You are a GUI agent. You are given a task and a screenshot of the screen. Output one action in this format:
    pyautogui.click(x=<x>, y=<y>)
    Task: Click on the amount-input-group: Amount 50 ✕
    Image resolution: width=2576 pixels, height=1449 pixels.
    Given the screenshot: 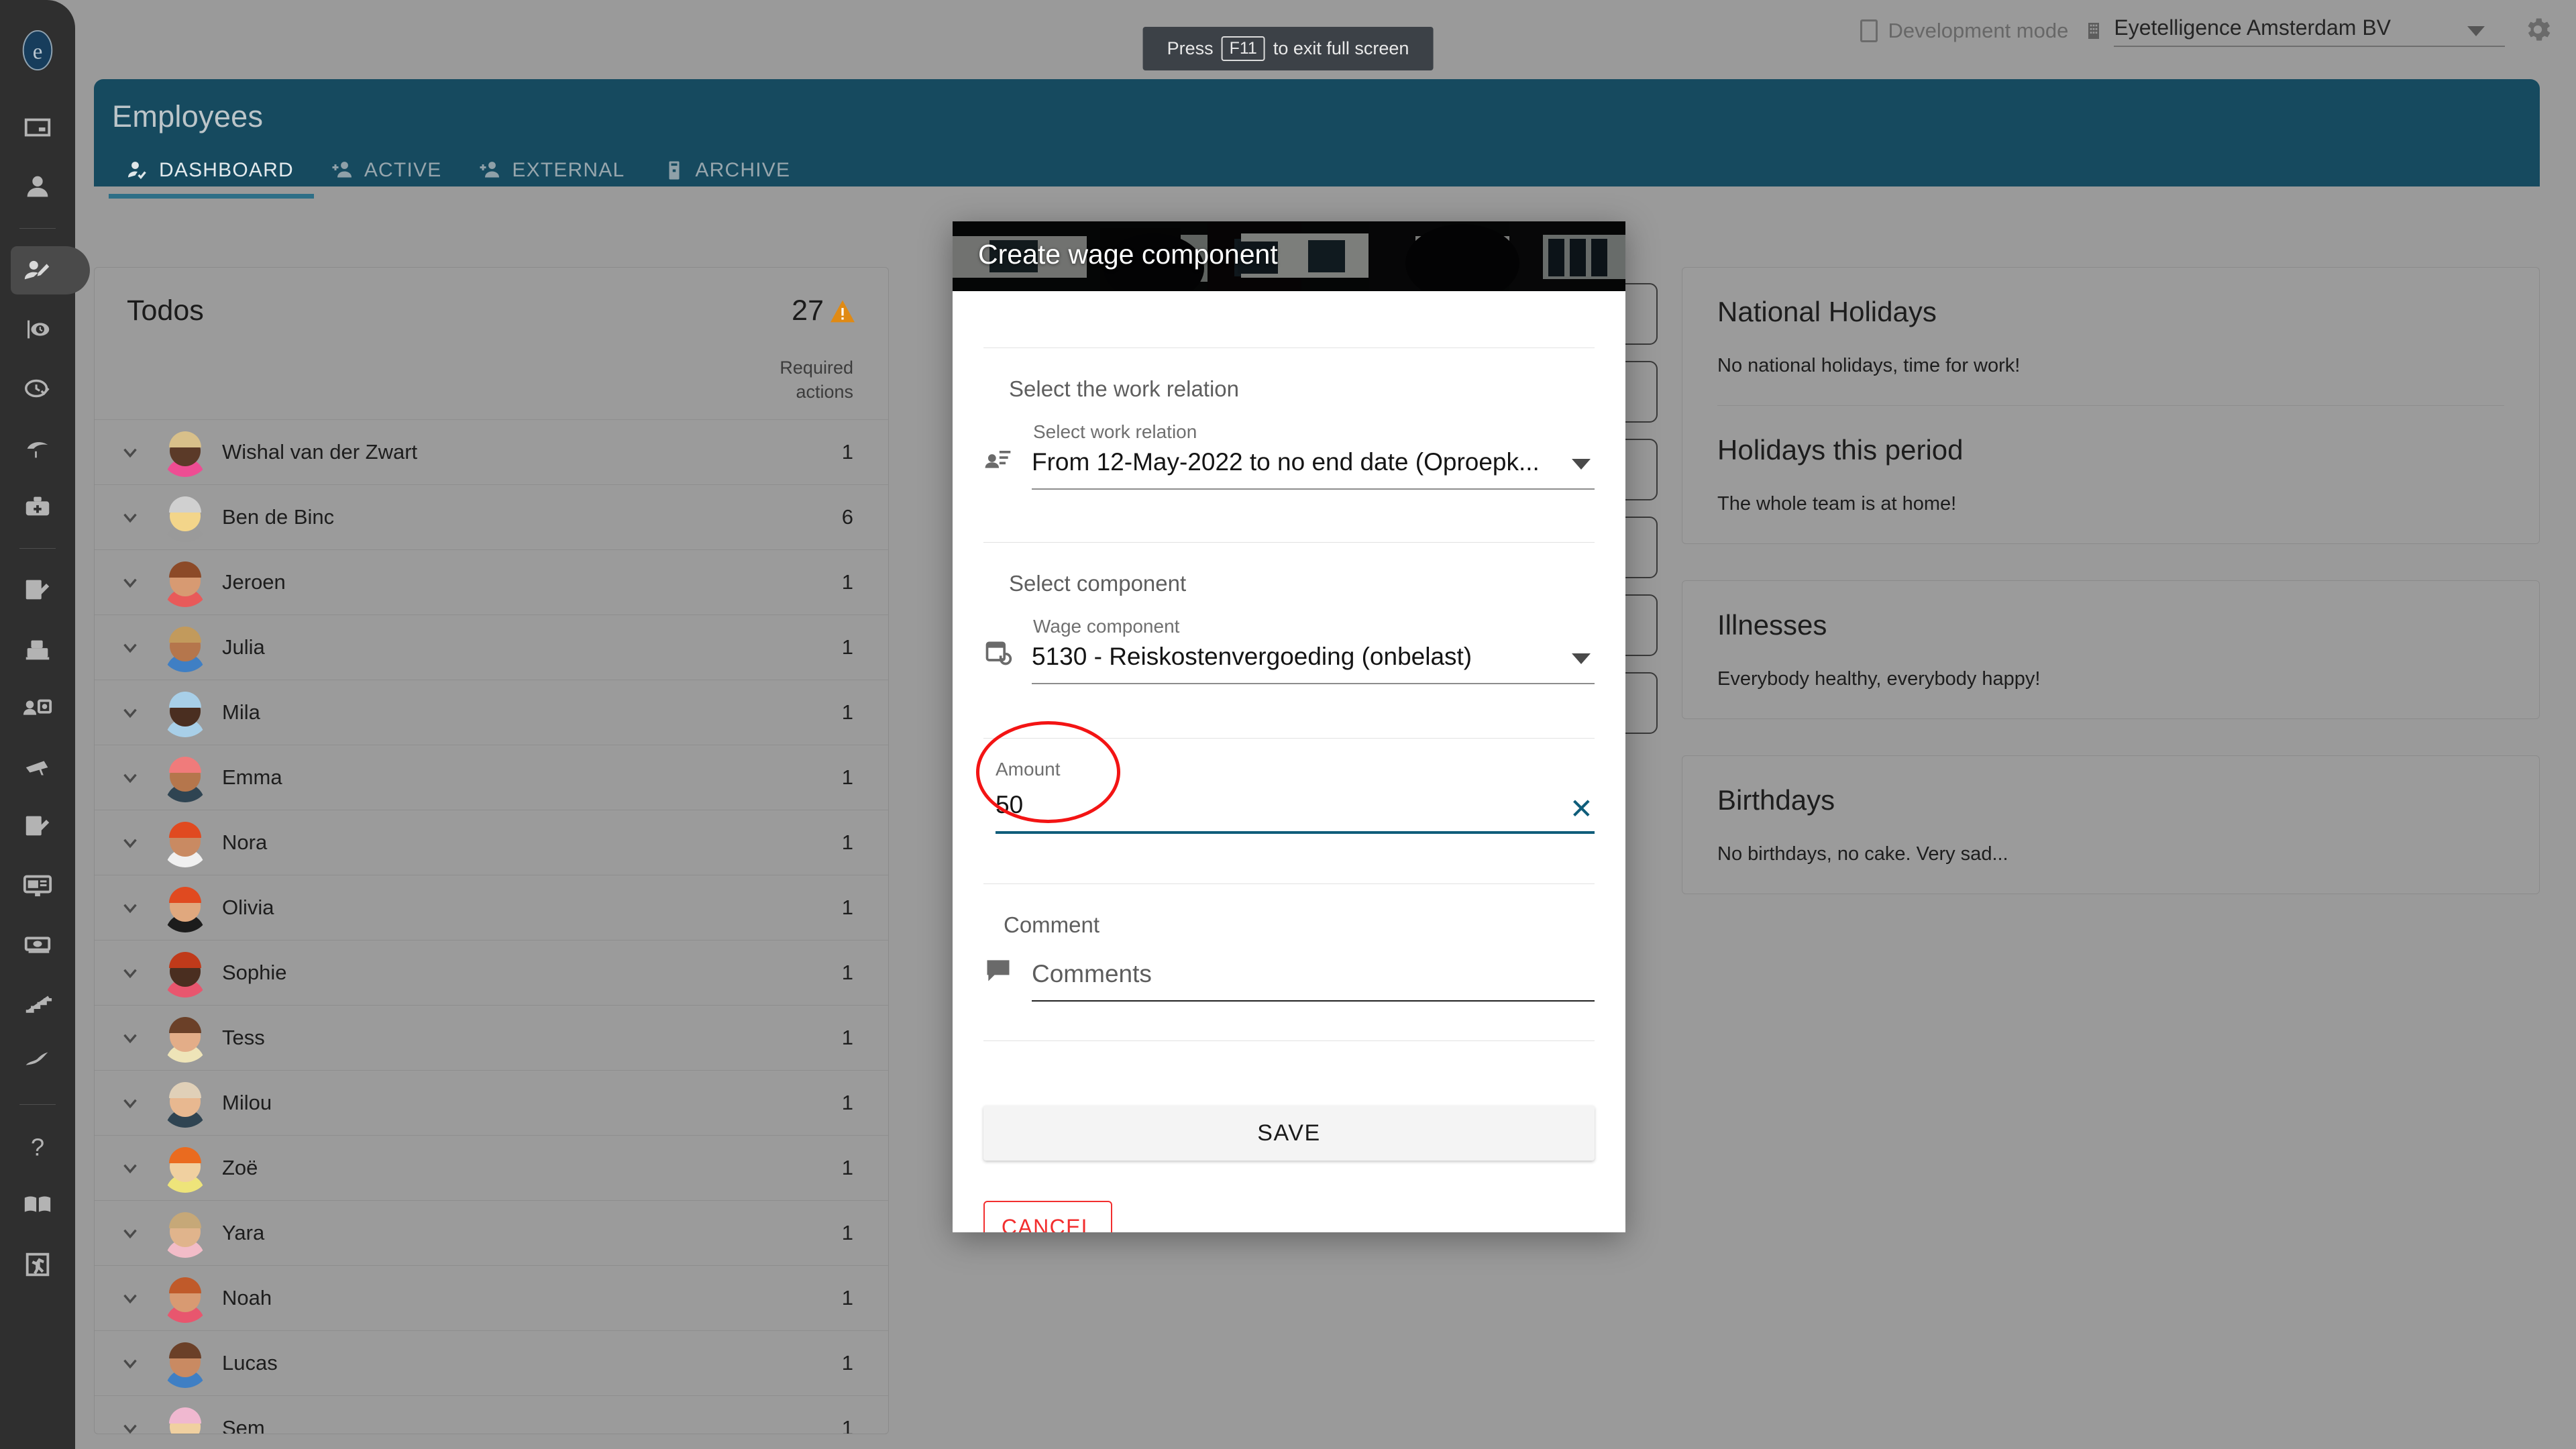 What is the action you would take?
    pyautogui.click(x=1289, y=786)
    